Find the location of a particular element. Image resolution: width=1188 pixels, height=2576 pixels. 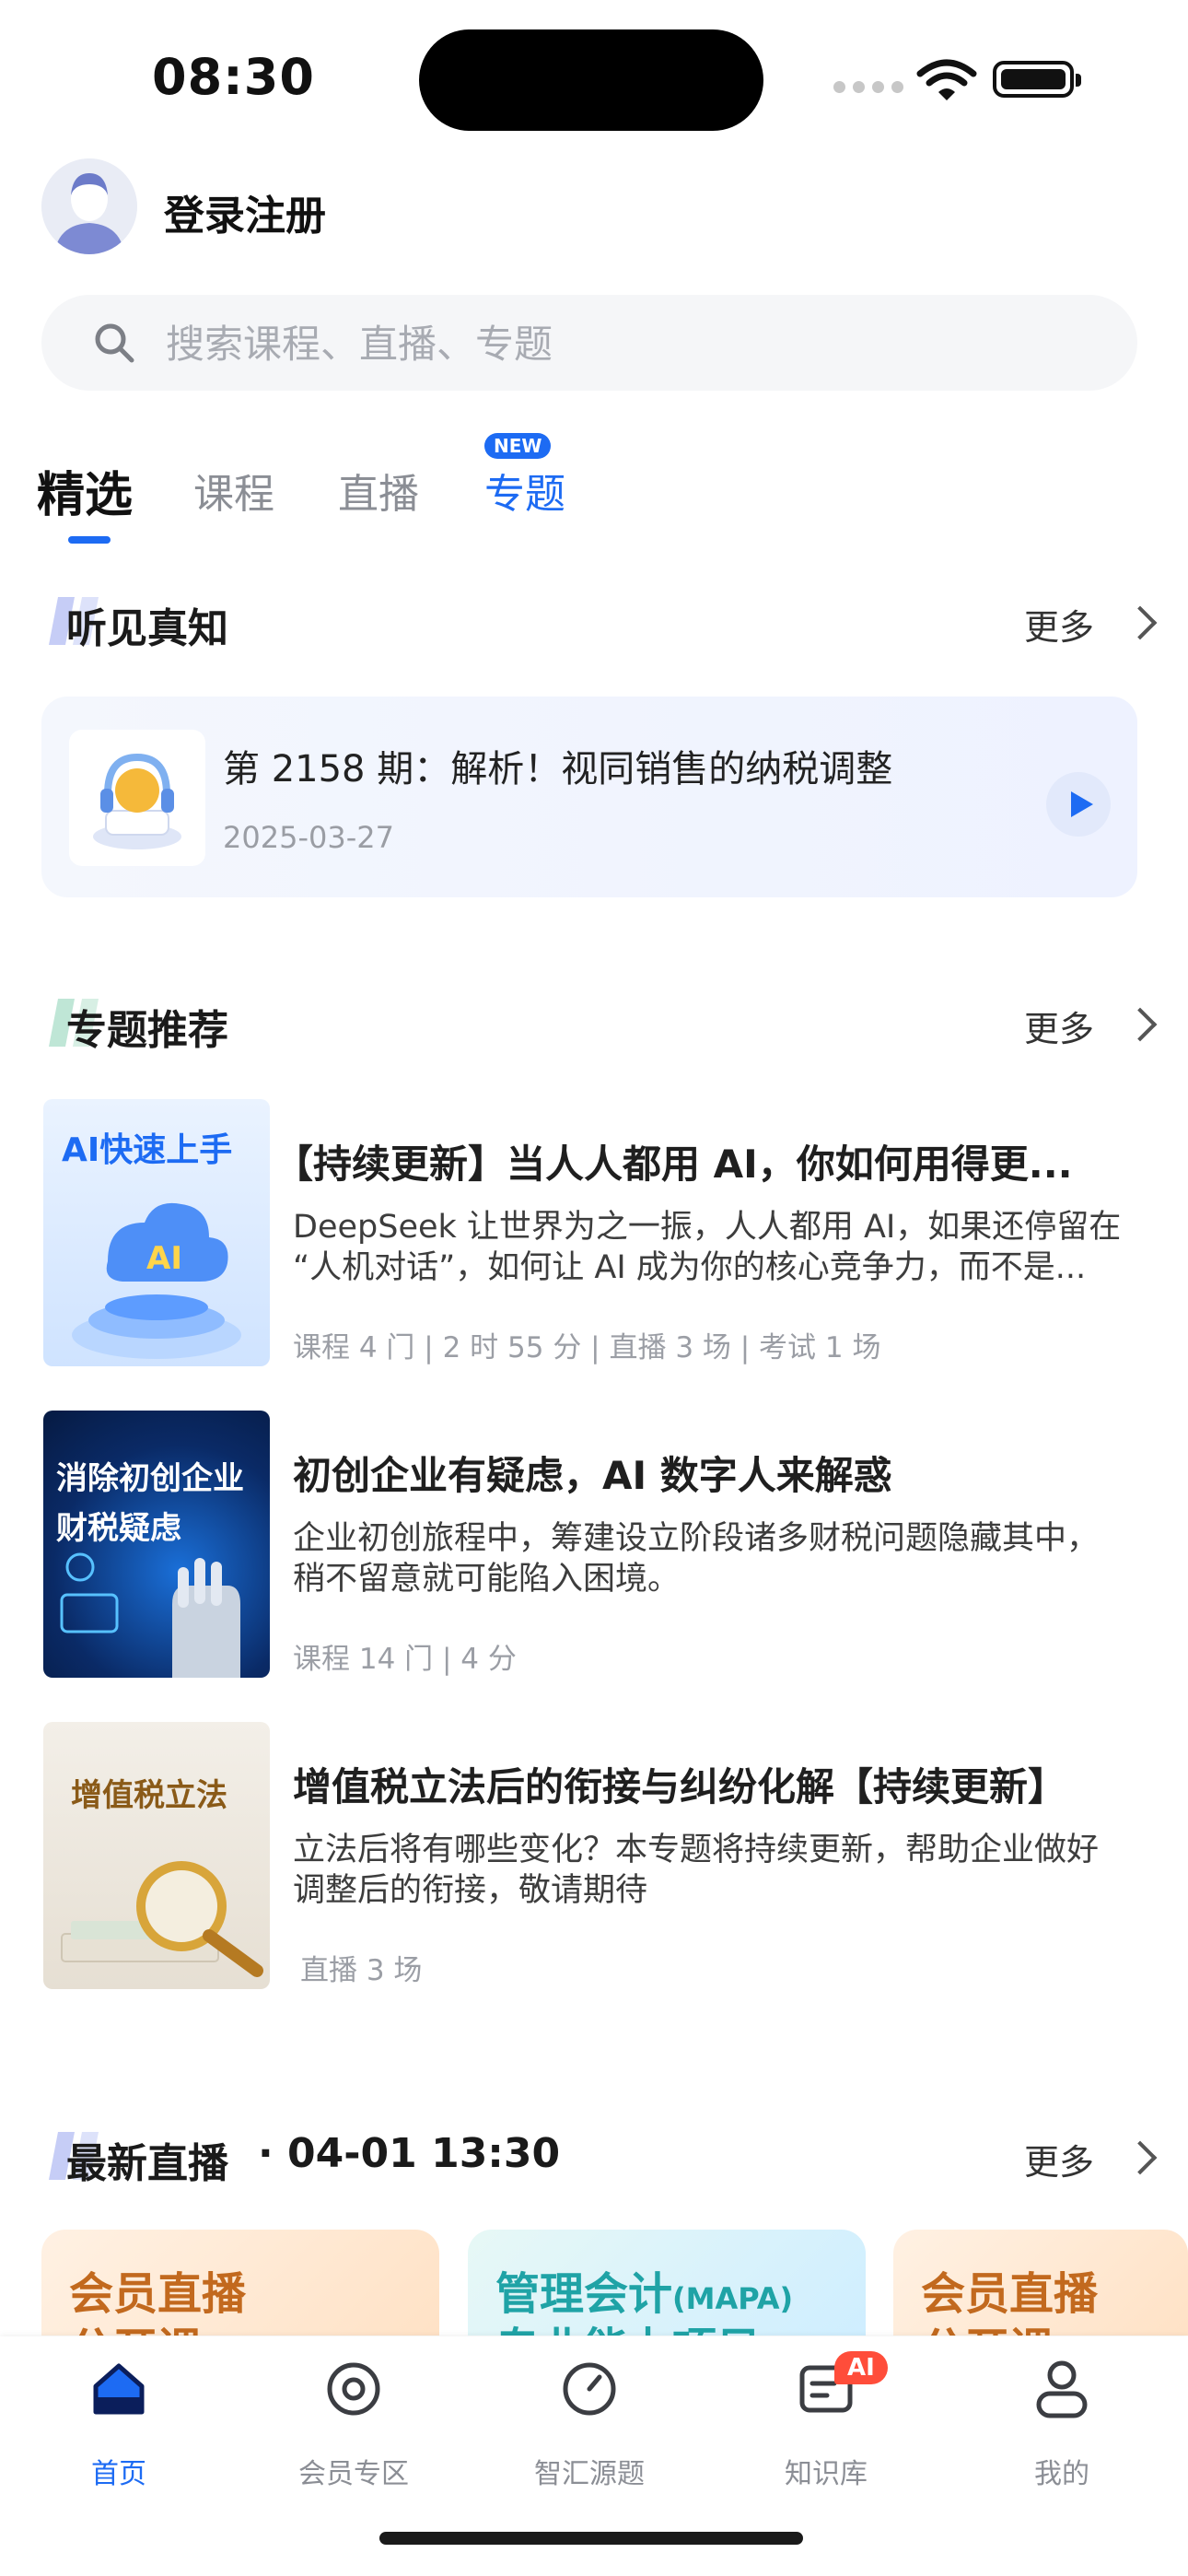

wifi-icon is located at coordinates (946, 79).